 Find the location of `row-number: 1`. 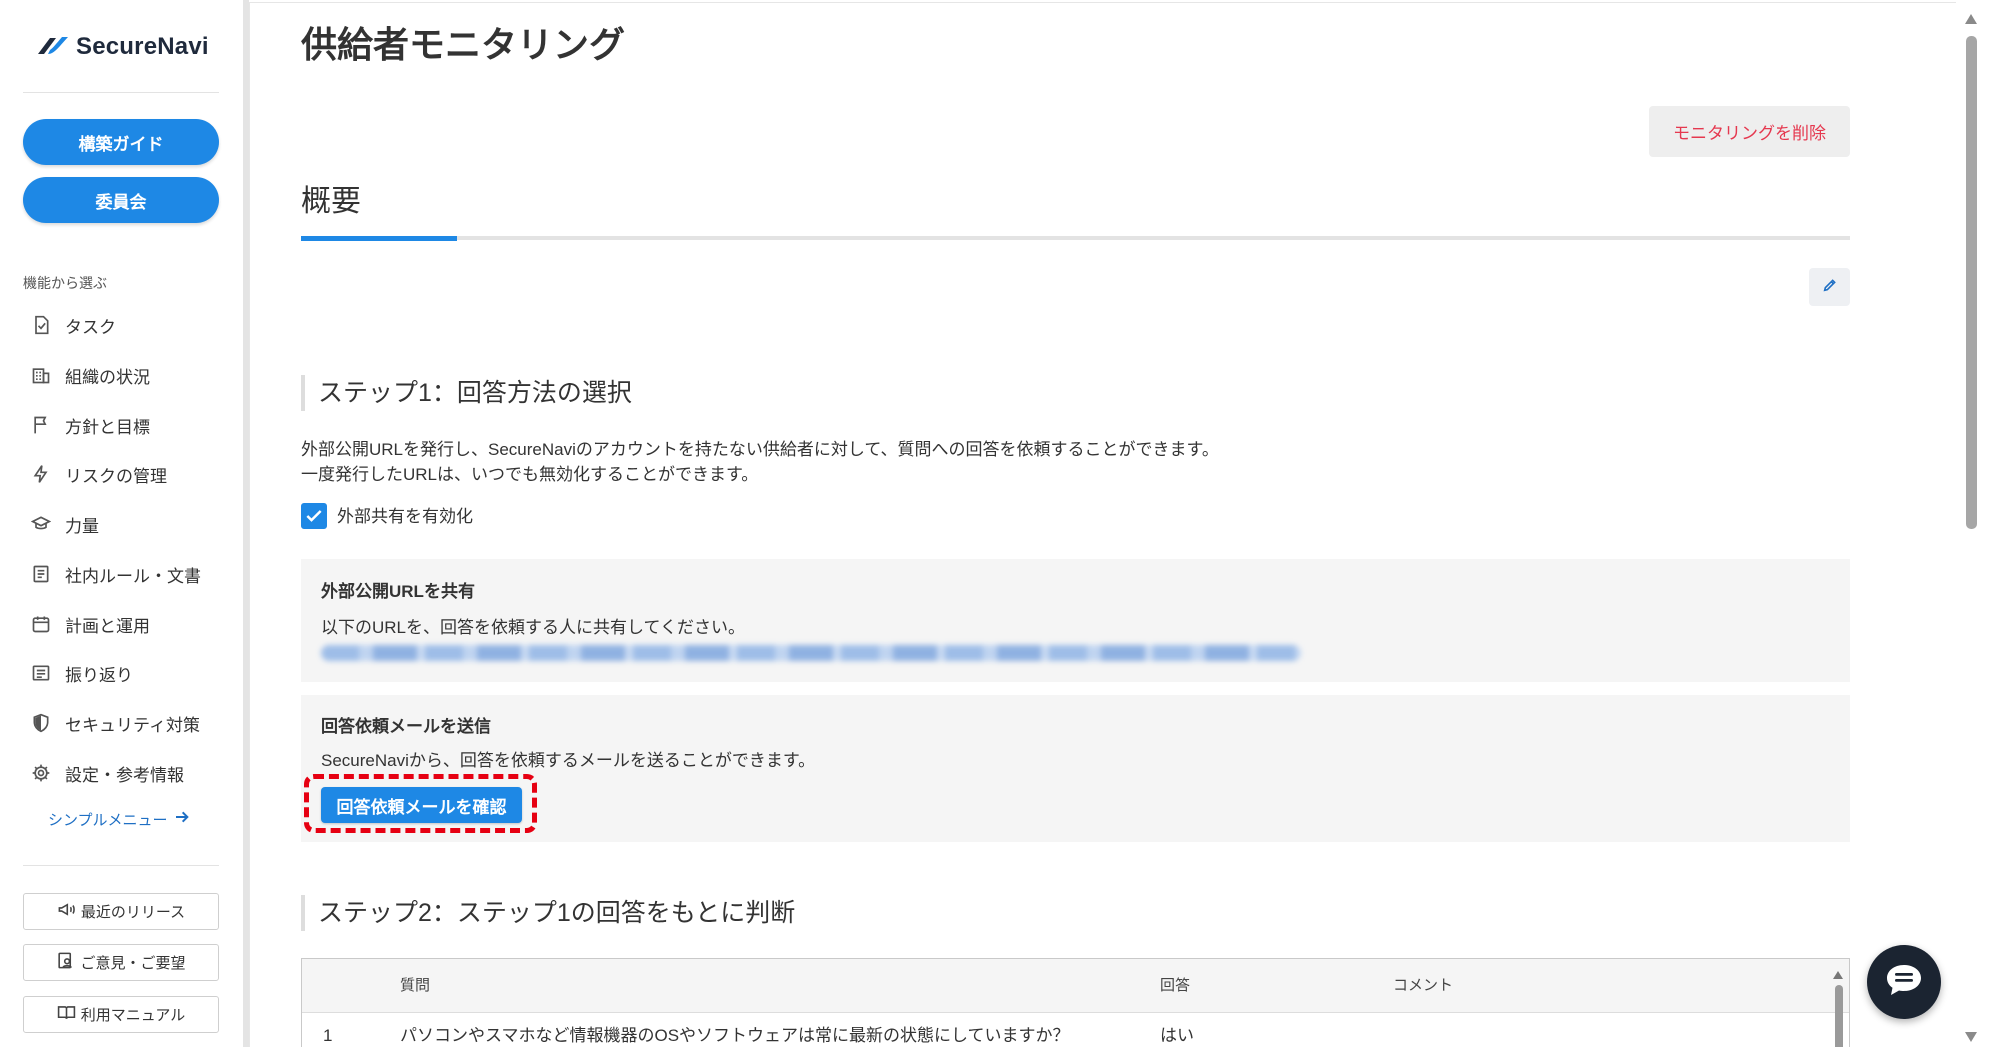

row-number: 1 is located at coordinates (328, 1035).